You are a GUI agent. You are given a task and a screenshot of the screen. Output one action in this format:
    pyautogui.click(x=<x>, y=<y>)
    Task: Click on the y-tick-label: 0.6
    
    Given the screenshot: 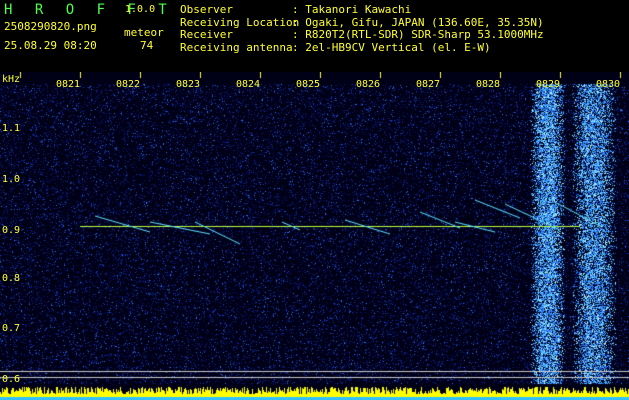 What is the action you would take?
    pyautogui.click(x=11, y=379)
    